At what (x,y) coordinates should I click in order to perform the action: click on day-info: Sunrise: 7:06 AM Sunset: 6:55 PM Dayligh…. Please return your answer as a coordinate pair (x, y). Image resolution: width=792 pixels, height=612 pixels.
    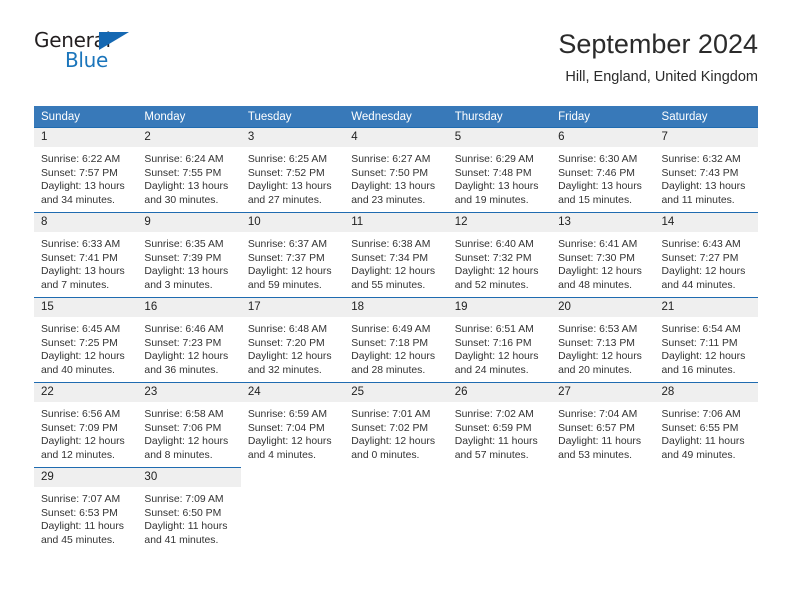
    Looking at the image, I should click on (706, 432).